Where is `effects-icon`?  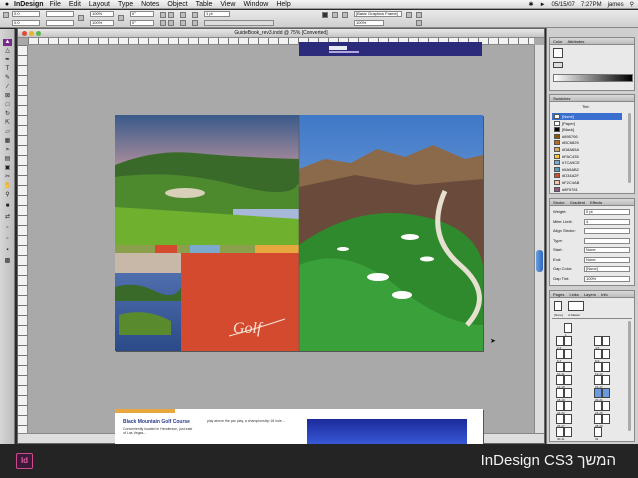
effects-icon is located at coordinates (335, 15).